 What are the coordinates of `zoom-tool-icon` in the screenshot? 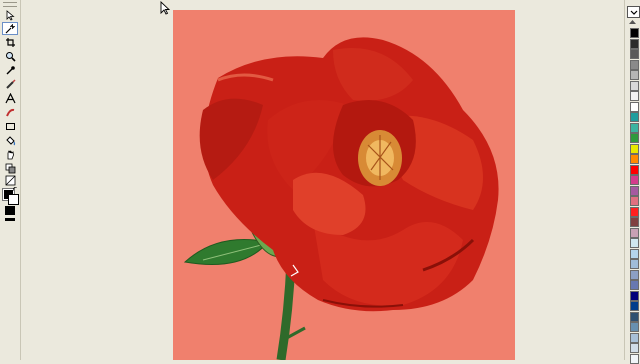 It's located at (10, 56).